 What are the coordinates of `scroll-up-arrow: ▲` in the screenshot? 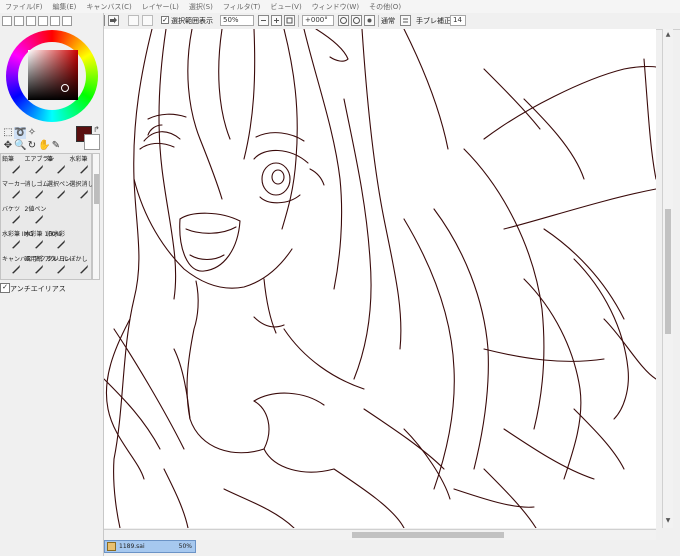 It's located at (668, 34).